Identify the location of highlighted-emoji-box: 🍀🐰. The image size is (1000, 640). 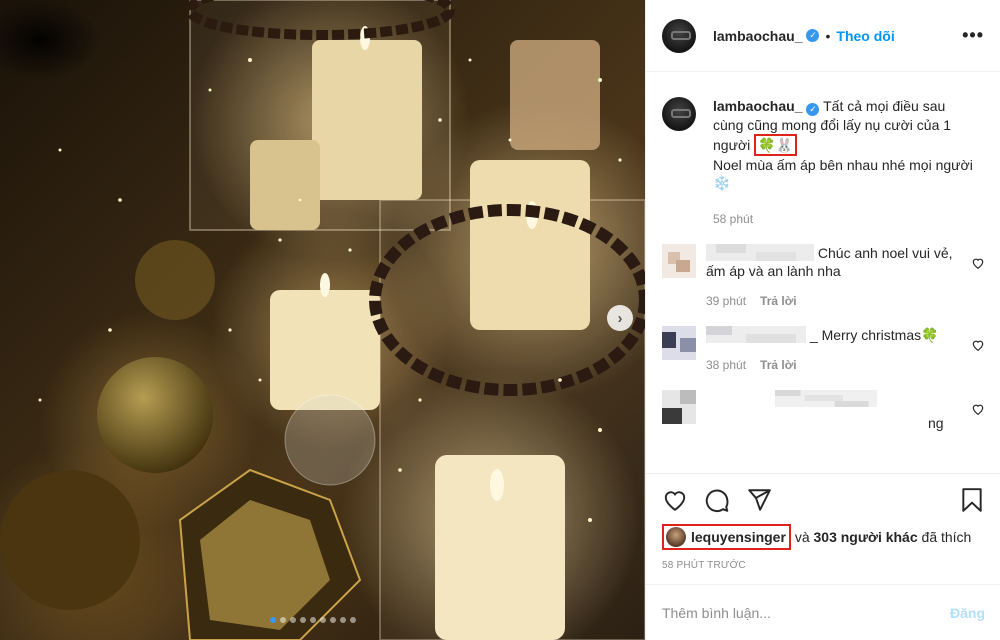
(776, 145).